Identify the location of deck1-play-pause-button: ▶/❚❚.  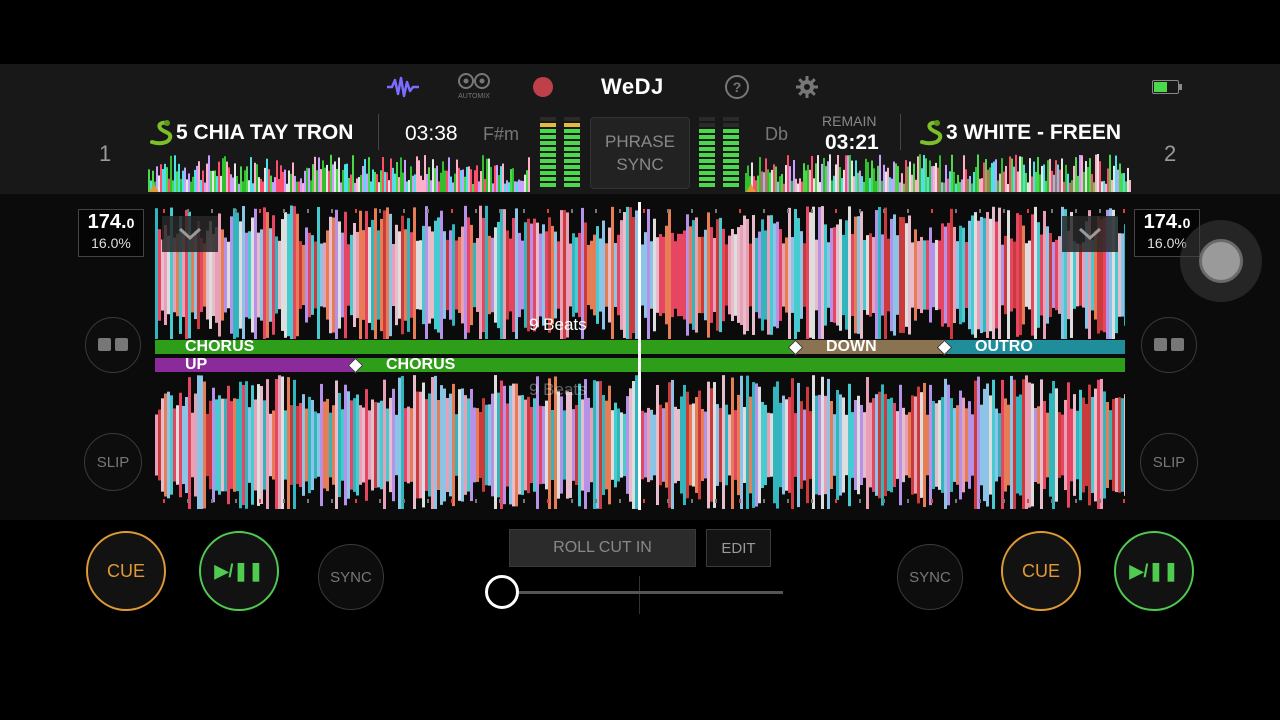
(239, 571).